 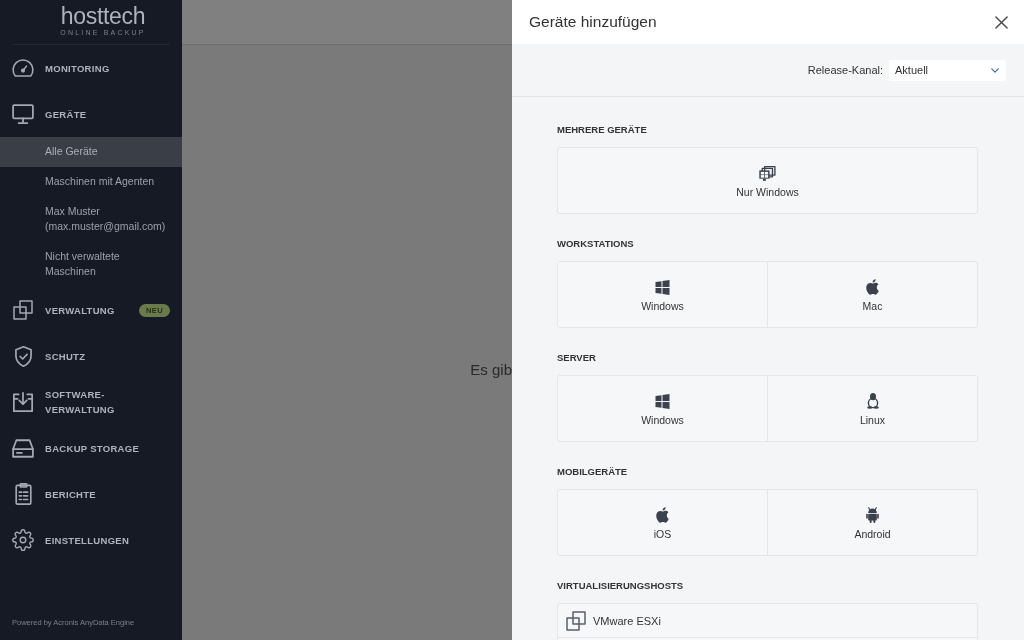 I want to click on nav-link: EINSTELLUNGEN, so click(x=87, y=540).